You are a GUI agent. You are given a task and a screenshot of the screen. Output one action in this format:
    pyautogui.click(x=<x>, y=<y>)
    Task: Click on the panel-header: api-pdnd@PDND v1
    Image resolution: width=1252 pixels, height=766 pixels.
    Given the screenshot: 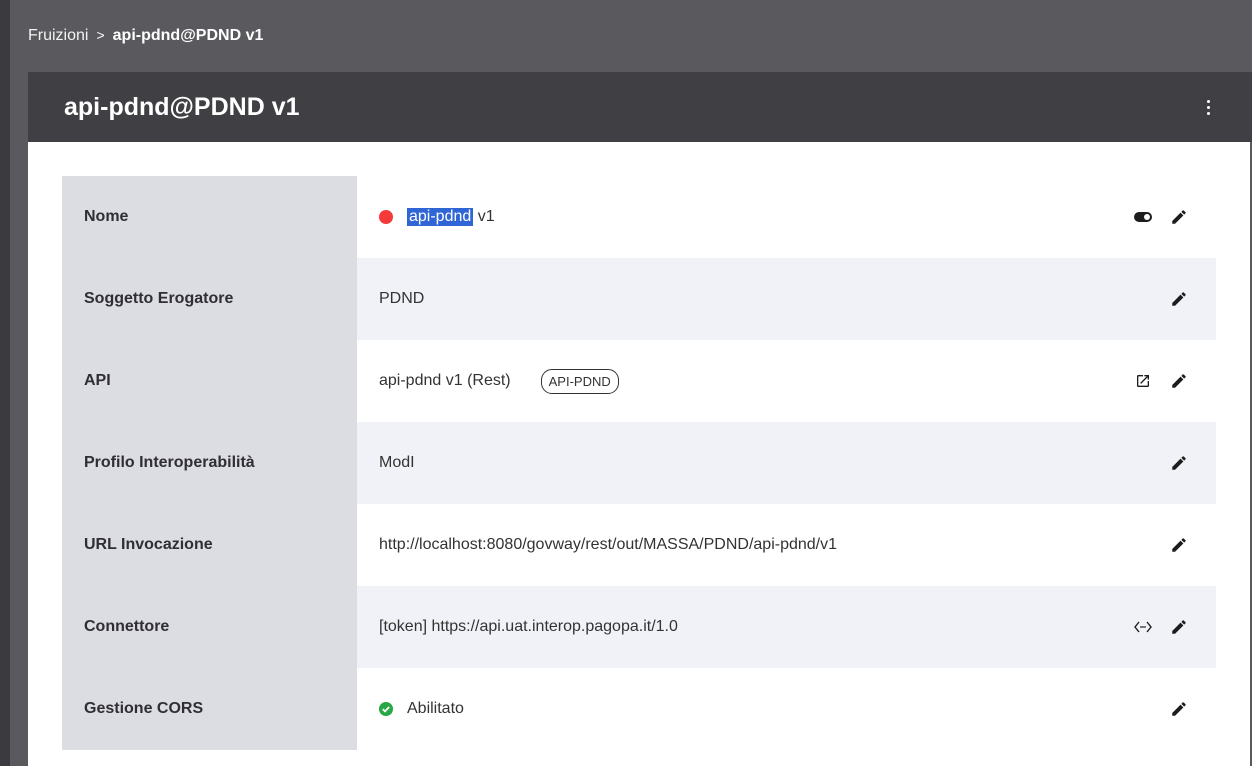 What is the action you would take?
    pyautogui.click(x=640, y=107)
    